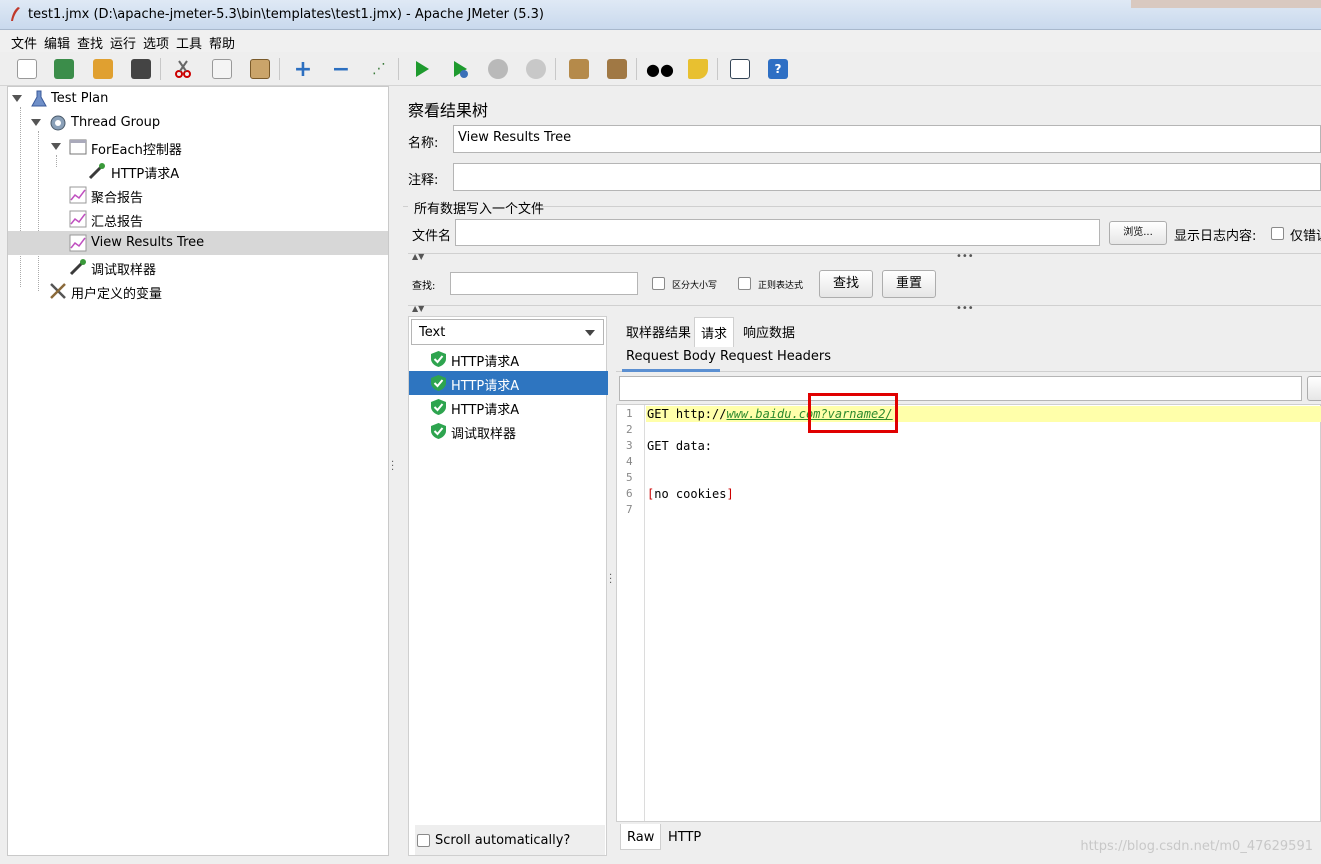 The width and height of the screenshot is (1321, 864). Describe the element at coordinates (24, 42) in the screenshot. I see `menu-file: 文件` at that location.